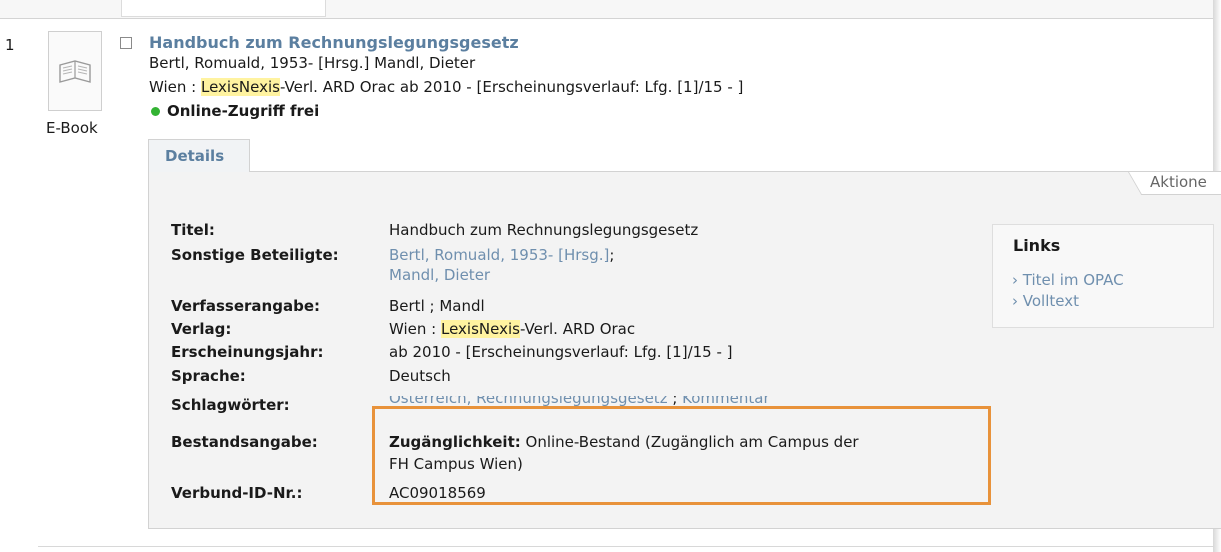 This screenshot has height=552, width=1221. What do you see at coordinates (246, 306) in the screenshot?
I see `author-statement-label: Verfasserangabe:` at bounding box center [246, 306].